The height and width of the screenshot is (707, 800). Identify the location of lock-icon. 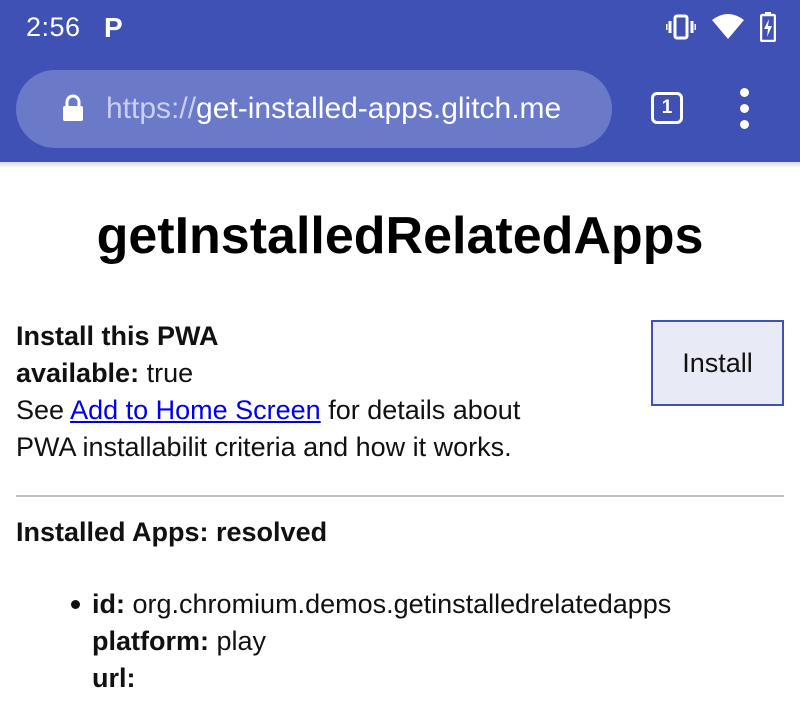
(73, 110).